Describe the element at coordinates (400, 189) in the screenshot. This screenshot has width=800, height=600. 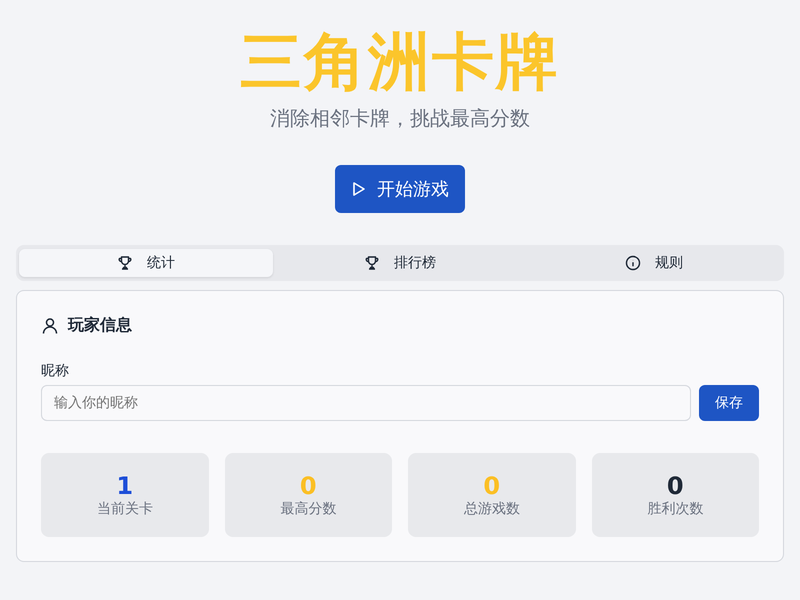
I see `start-game-button: 开始游戏` at that location.